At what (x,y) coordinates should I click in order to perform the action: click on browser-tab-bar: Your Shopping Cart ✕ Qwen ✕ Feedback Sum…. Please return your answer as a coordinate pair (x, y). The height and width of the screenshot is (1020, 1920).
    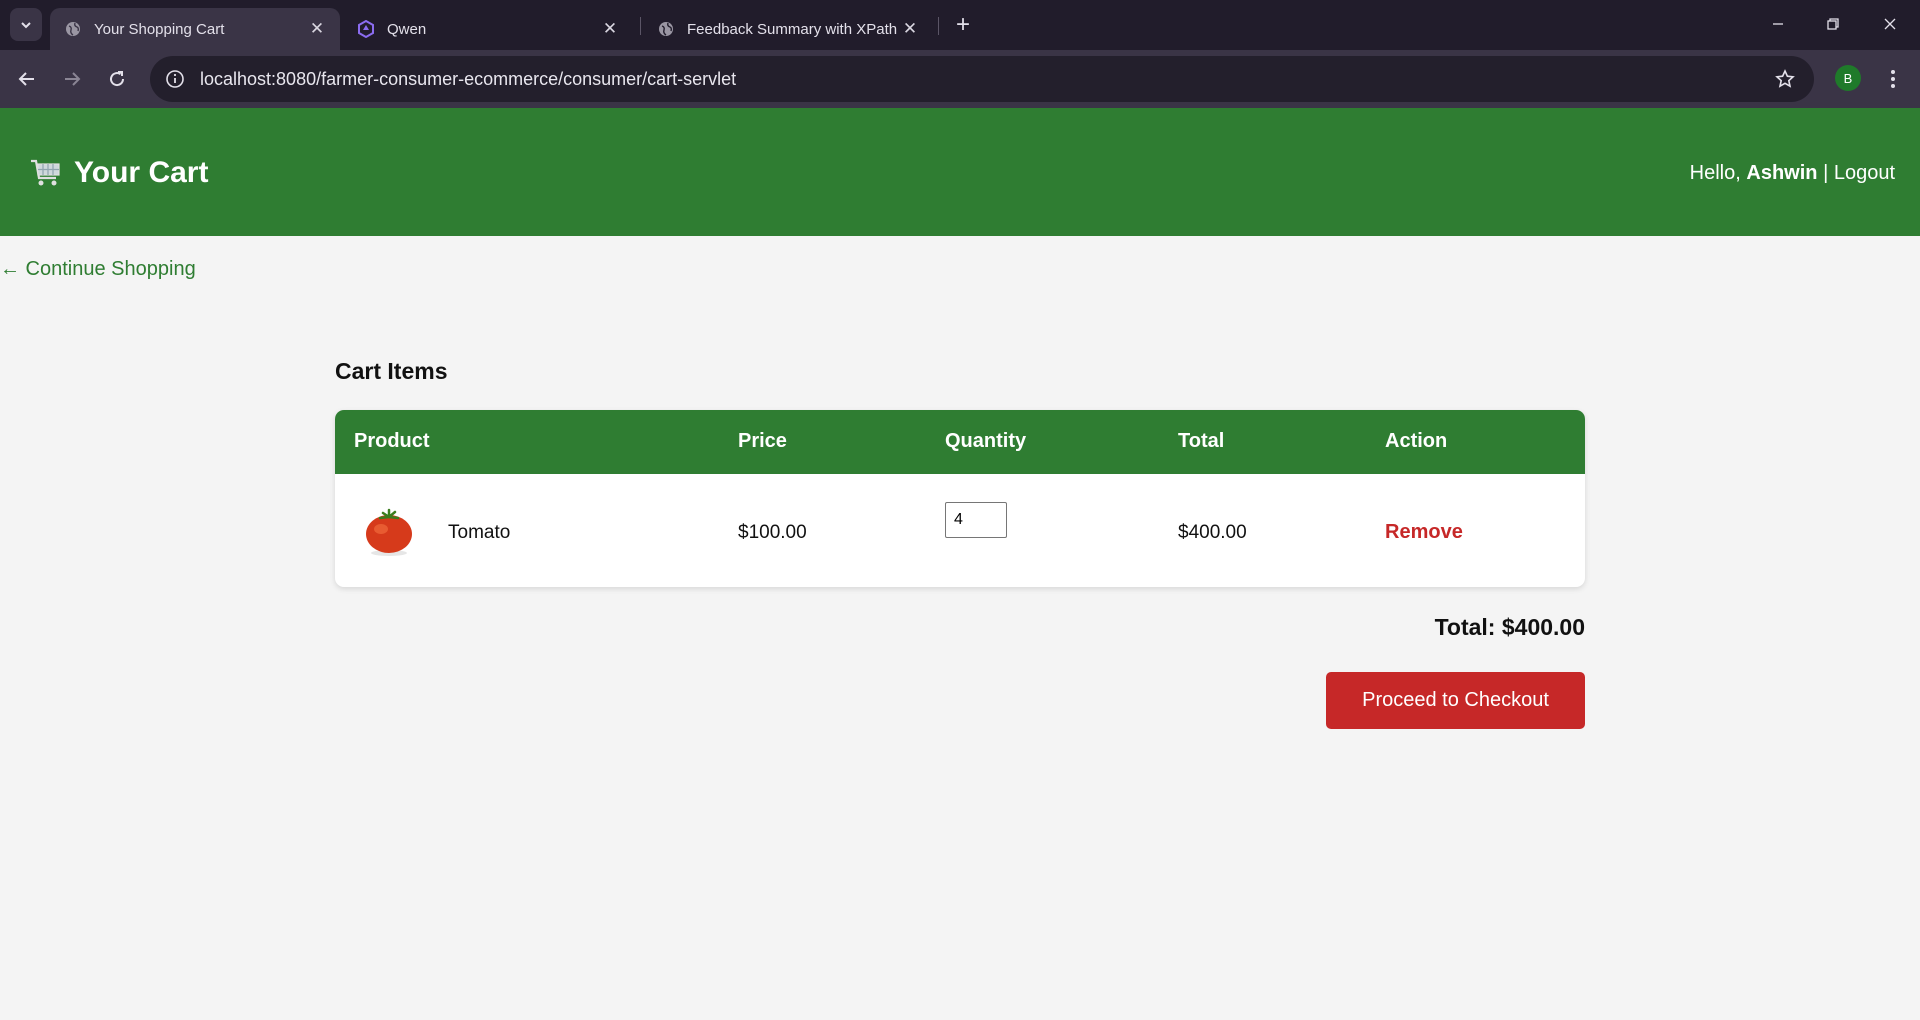
    Looking at the image, I should click on (960, 25).